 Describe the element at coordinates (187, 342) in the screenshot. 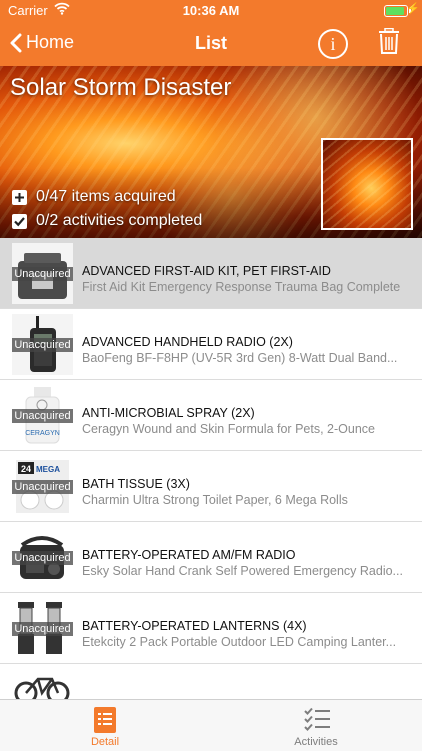

I see `item-name: ADVANCED HANDHELD RADIO (2X)` at that location.